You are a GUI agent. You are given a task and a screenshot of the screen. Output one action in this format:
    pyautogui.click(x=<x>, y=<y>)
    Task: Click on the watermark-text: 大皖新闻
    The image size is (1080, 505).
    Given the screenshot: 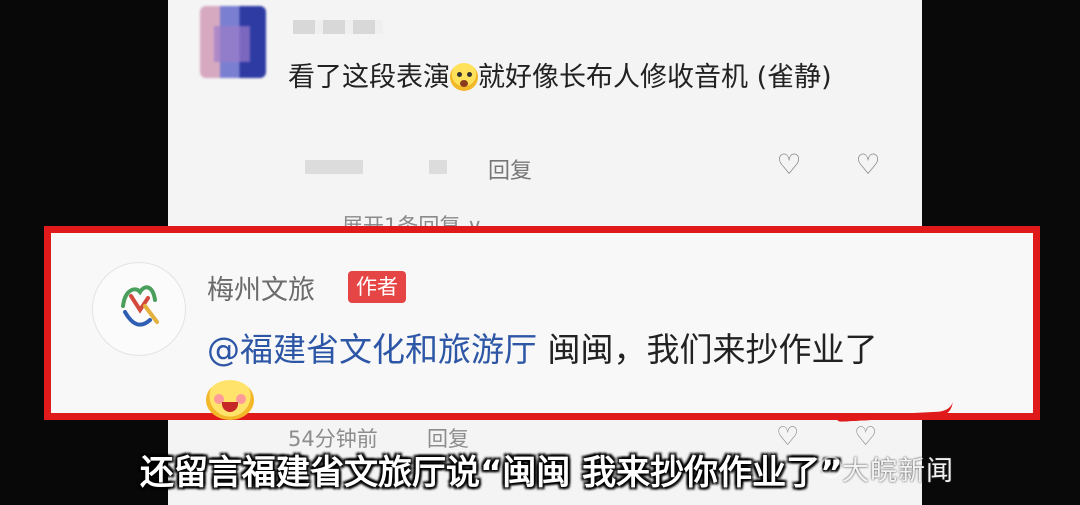 What is the action you would take?
    pyautogui.click(x=898, y=471)
    